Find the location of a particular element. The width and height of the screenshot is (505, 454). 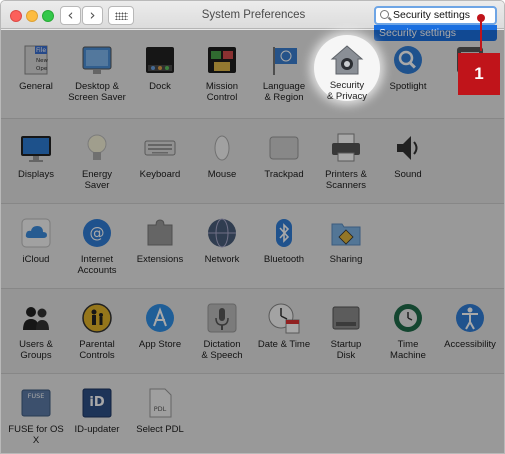

pane-label: ID-updater is located at coordinates (97, 429).